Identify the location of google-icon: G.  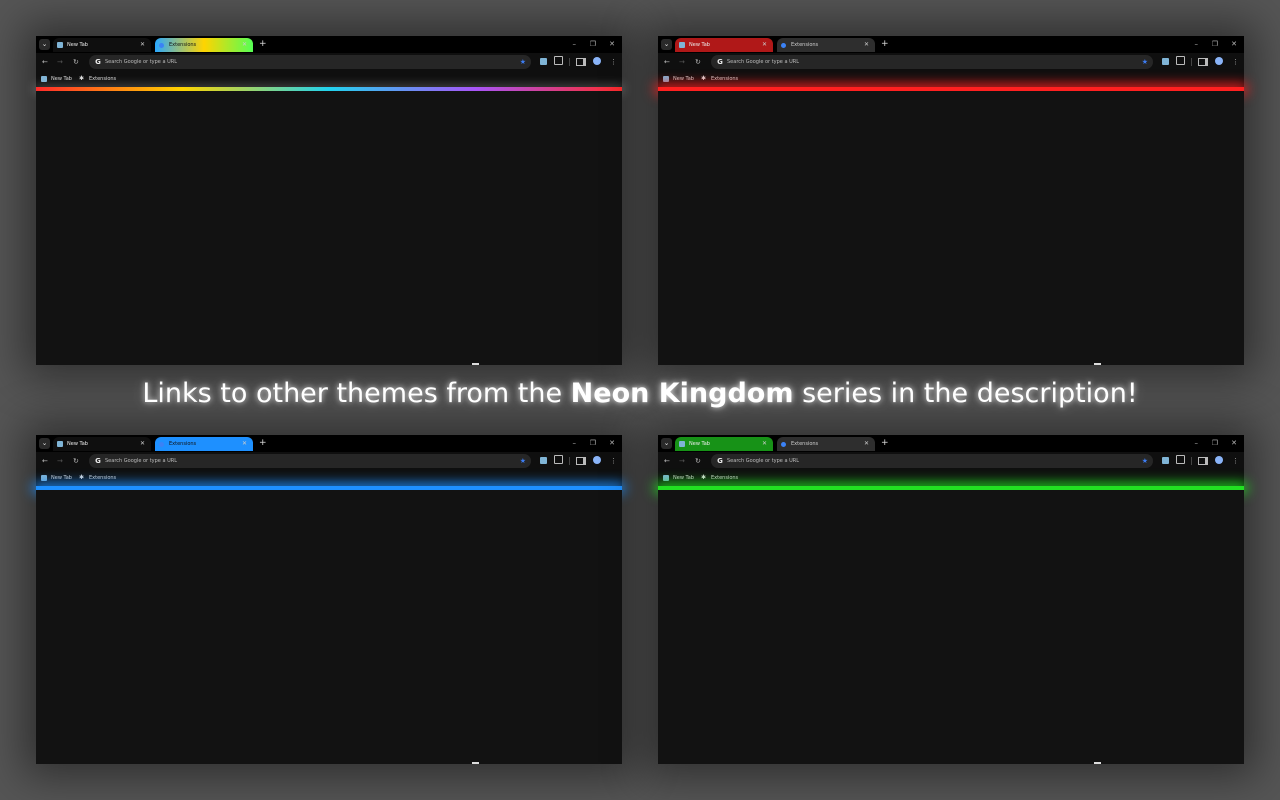
(720, 461).